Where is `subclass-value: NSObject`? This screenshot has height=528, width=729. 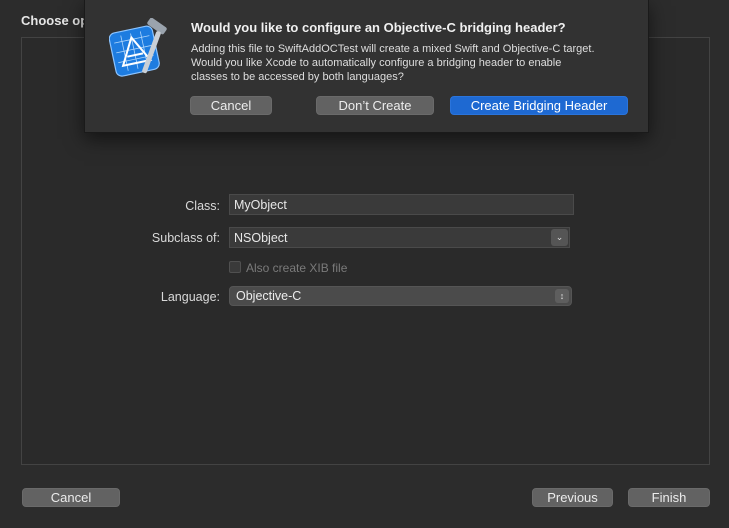 subclass-value: NSObject is located at coordinates (261, 238).